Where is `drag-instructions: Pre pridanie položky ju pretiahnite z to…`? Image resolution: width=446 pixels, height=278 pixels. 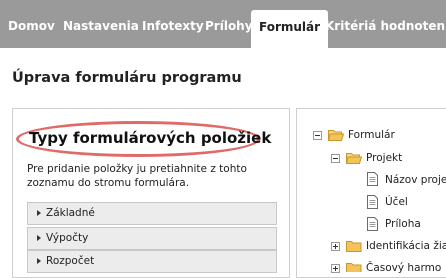 drag-instructions: Pre pridanie položky ju pretiahnite z to… is located at coordinates (137, 176).